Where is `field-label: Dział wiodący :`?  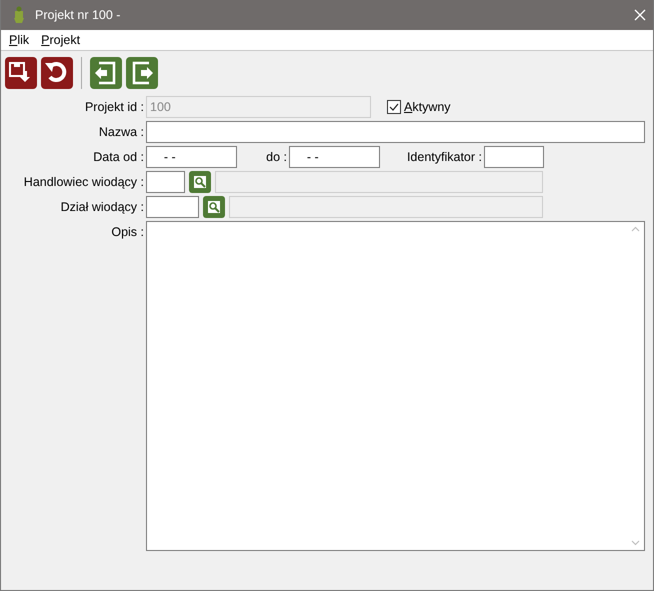
field-label: Dział wiodący : is located at coordinates (102, 207).